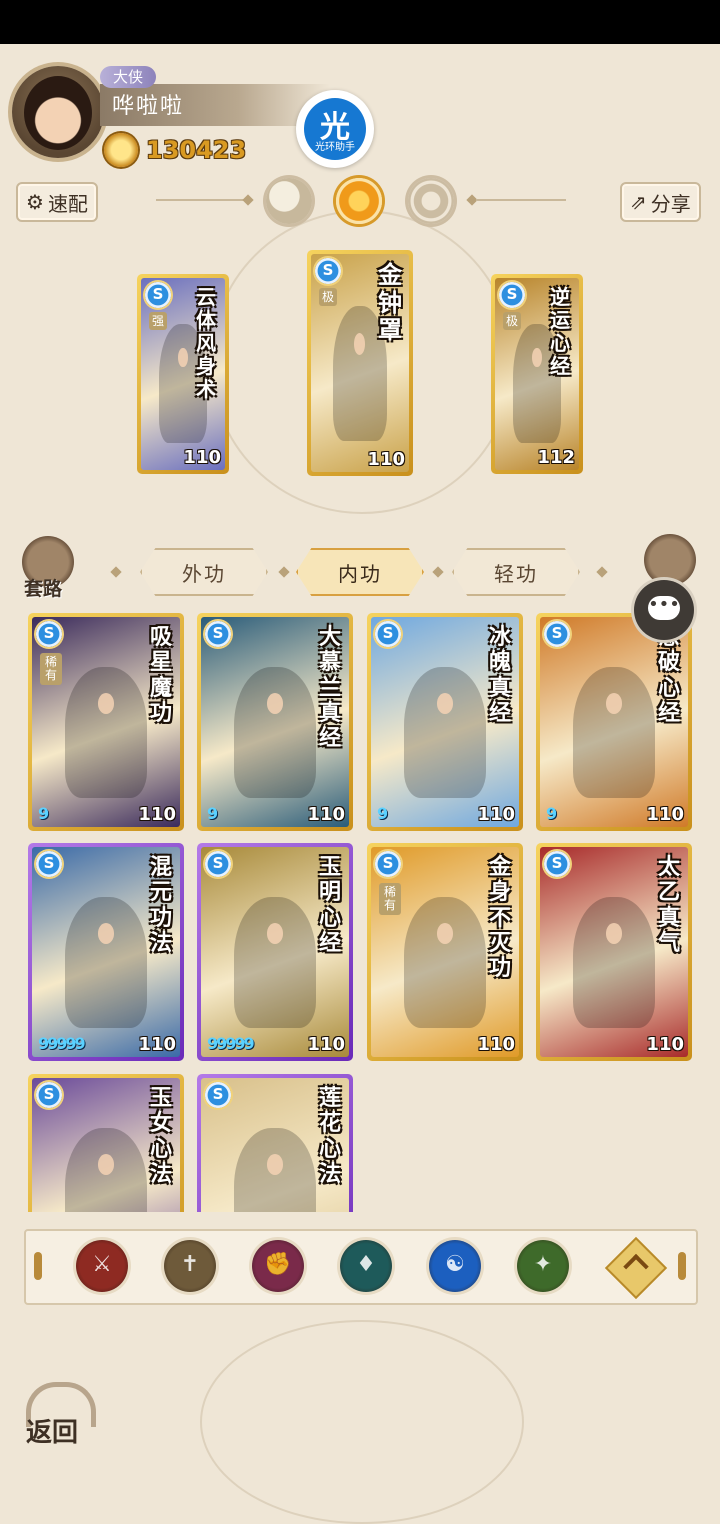 The height and width of the screenshot is (1524, 720). Describe the element at coordinates (560, 331) in the screenshot. I see `card-title: 逆运心经` at that location.